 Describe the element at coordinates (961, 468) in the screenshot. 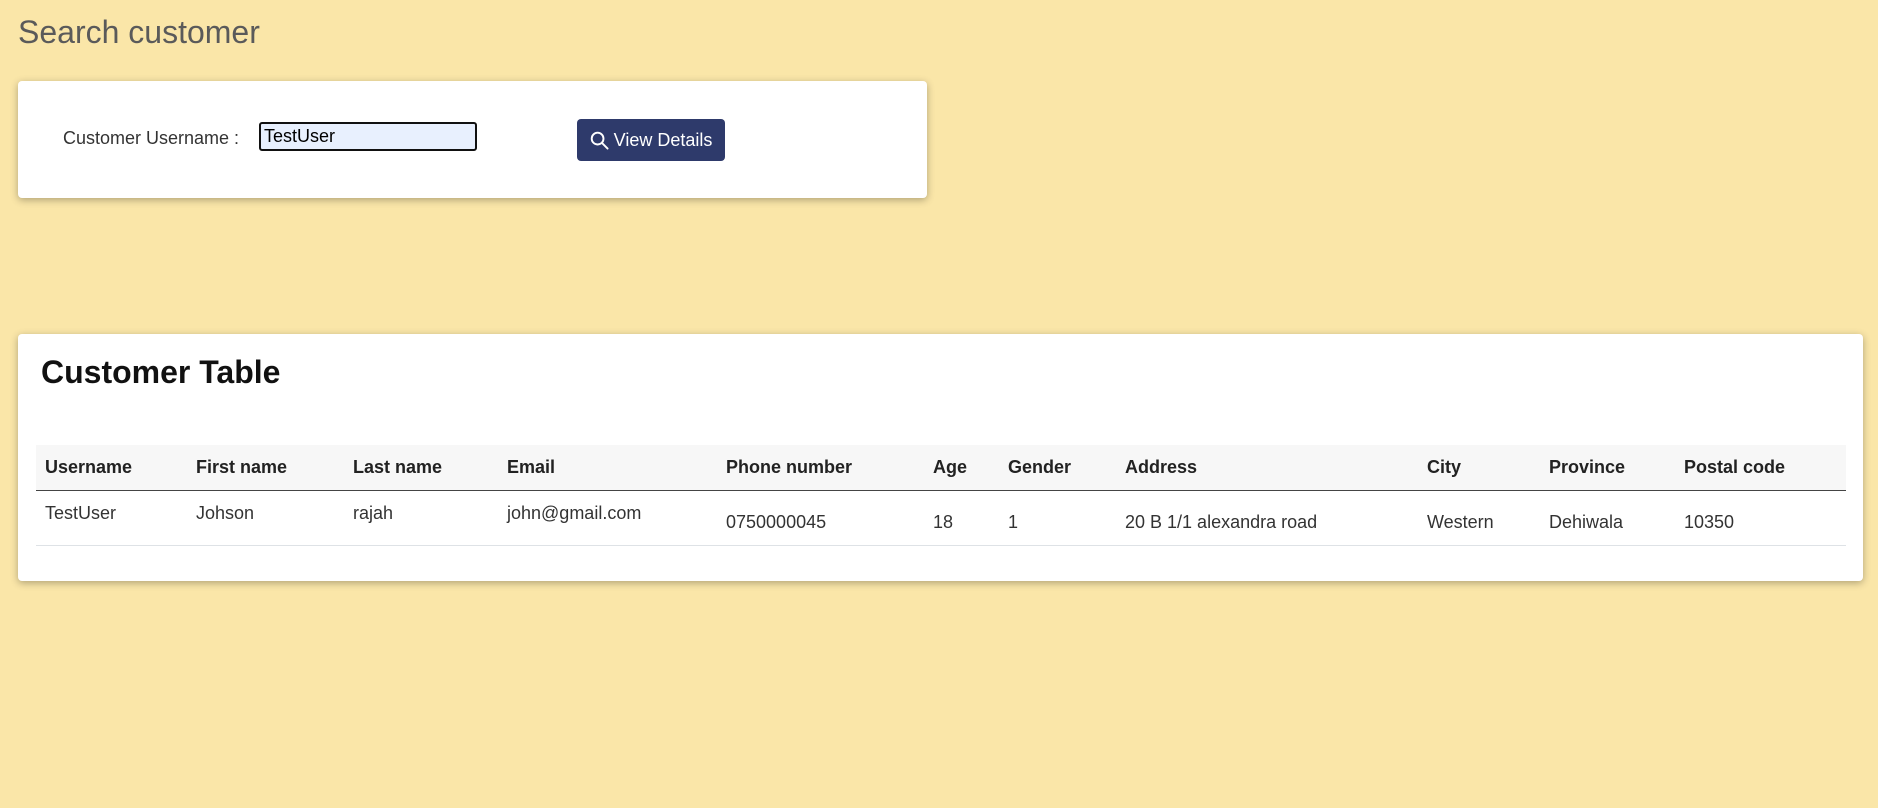

I see `header-age: Age` at that location.